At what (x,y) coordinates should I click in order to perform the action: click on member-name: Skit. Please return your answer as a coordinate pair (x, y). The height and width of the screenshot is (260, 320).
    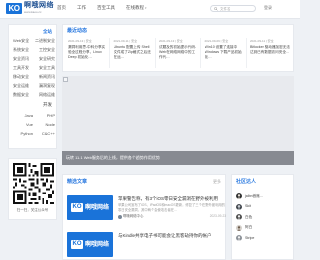
    Looking at the image, I should click on (248, 206).